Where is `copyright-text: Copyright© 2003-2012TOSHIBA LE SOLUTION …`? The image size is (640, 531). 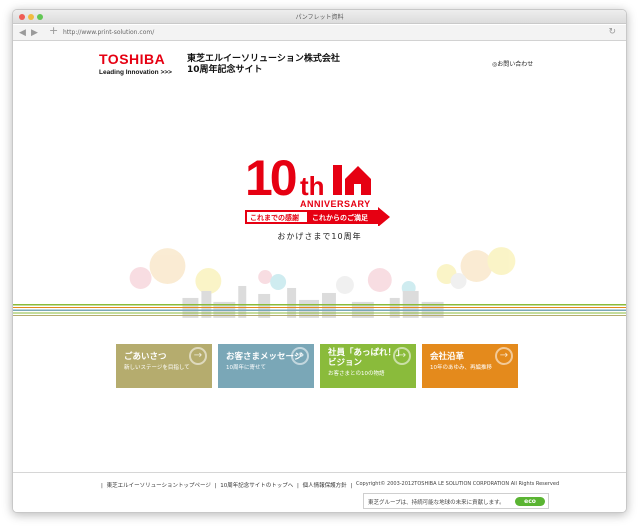
copyright-text: Copyright© 2003-2012TOSHIBA LE SOLUTION … is located at coordinates (458, 484).